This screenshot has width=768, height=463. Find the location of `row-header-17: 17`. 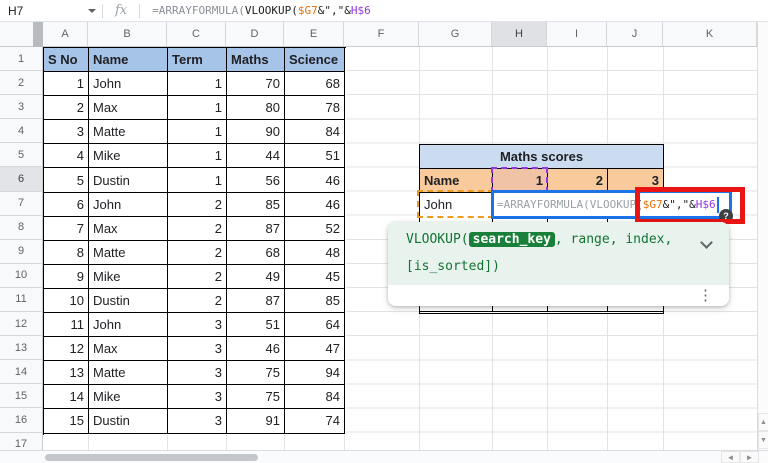

row-header-17: 17 is located at coordinates (21, 441).